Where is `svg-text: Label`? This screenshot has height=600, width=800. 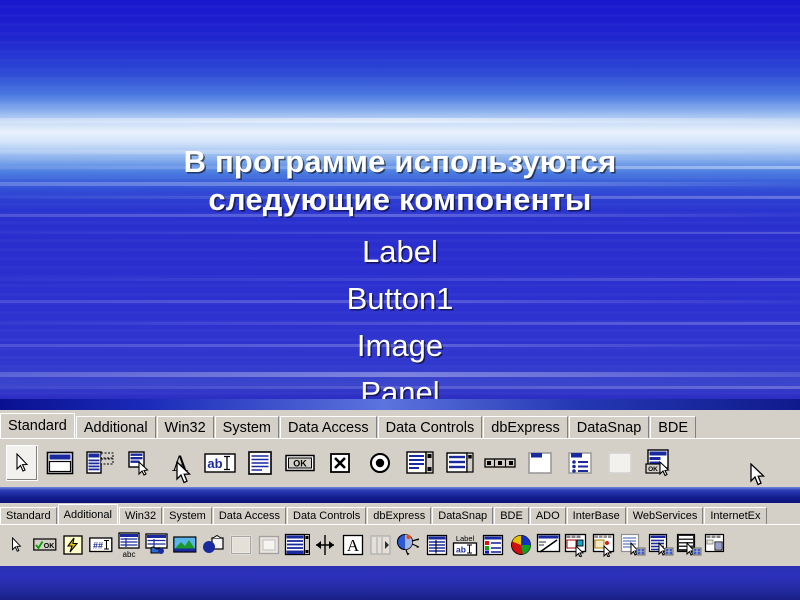 svg-text: Label is located at coordinates (464, 538).